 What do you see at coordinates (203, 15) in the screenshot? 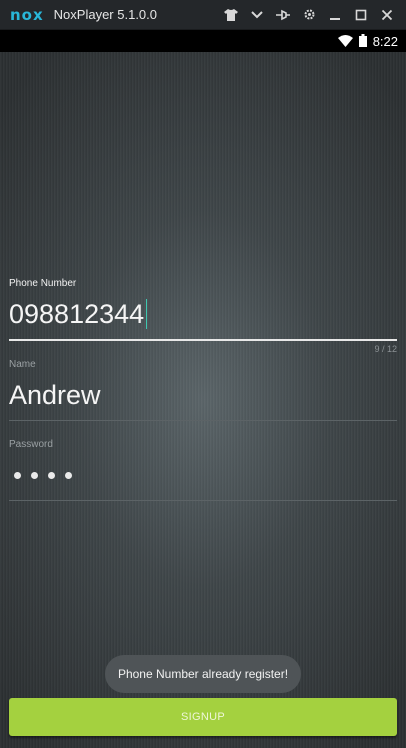
I see `emulator-titlebar: nox NoxPlayer 5.1.0.0` at bounding box center [203, 15].